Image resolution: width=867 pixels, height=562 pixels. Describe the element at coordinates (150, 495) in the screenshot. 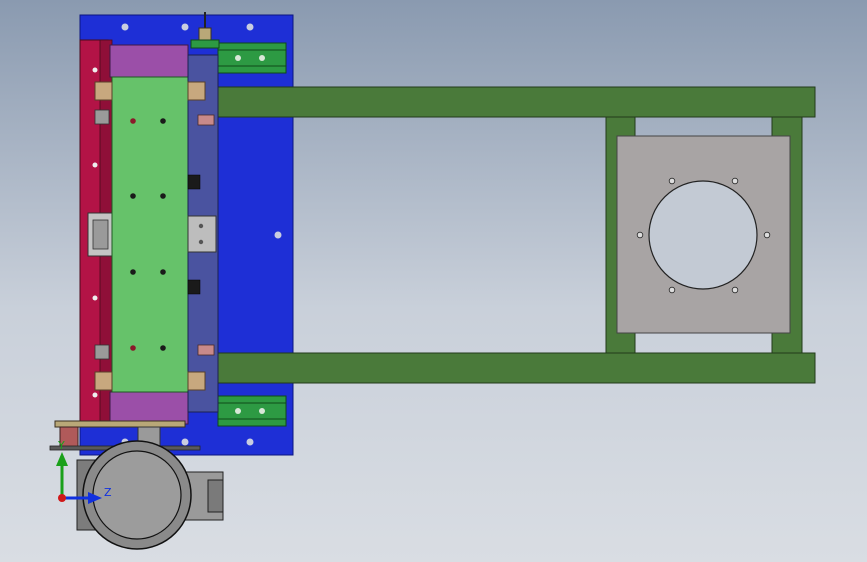

I see `motor` at that location.